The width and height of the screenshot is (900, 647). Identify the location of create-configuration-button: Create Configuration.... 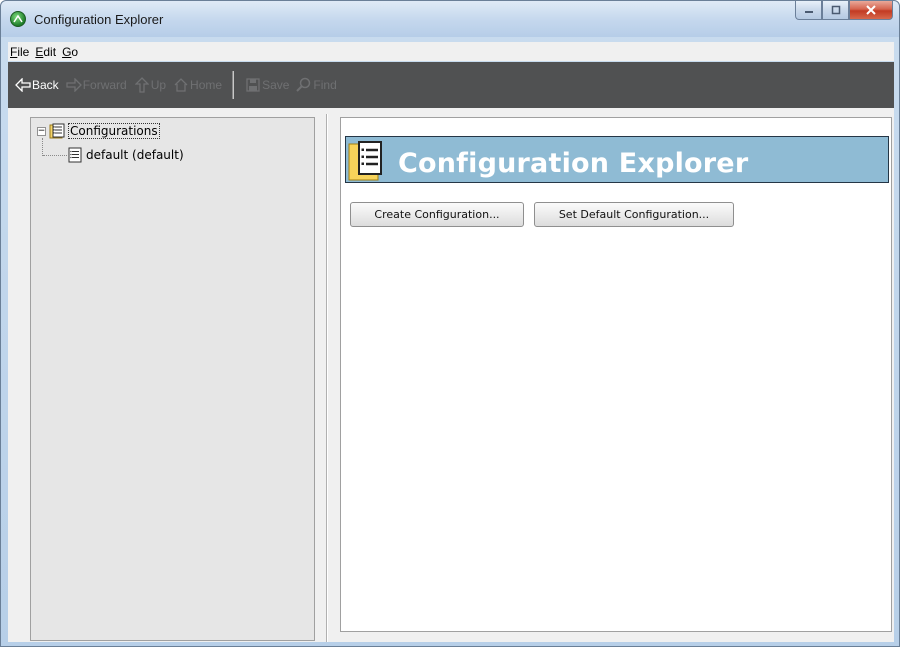
(437, 214).